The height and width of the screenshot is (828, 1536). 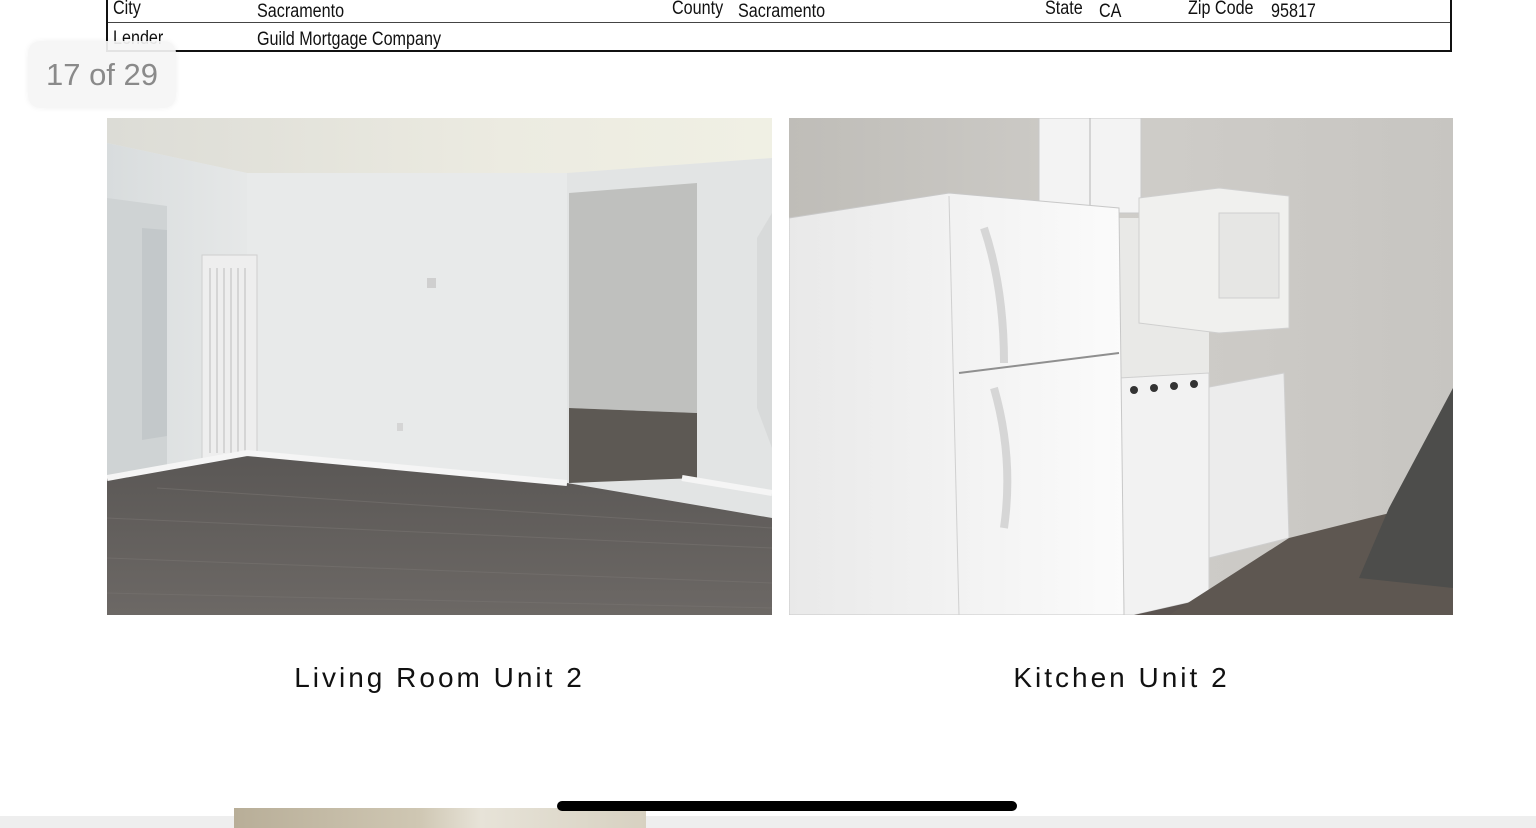 What do you see at coordinates (349, 39) in the screenshot?
I see `lender-value: Guild Mortgage Company` at bounding box center [349, 39].